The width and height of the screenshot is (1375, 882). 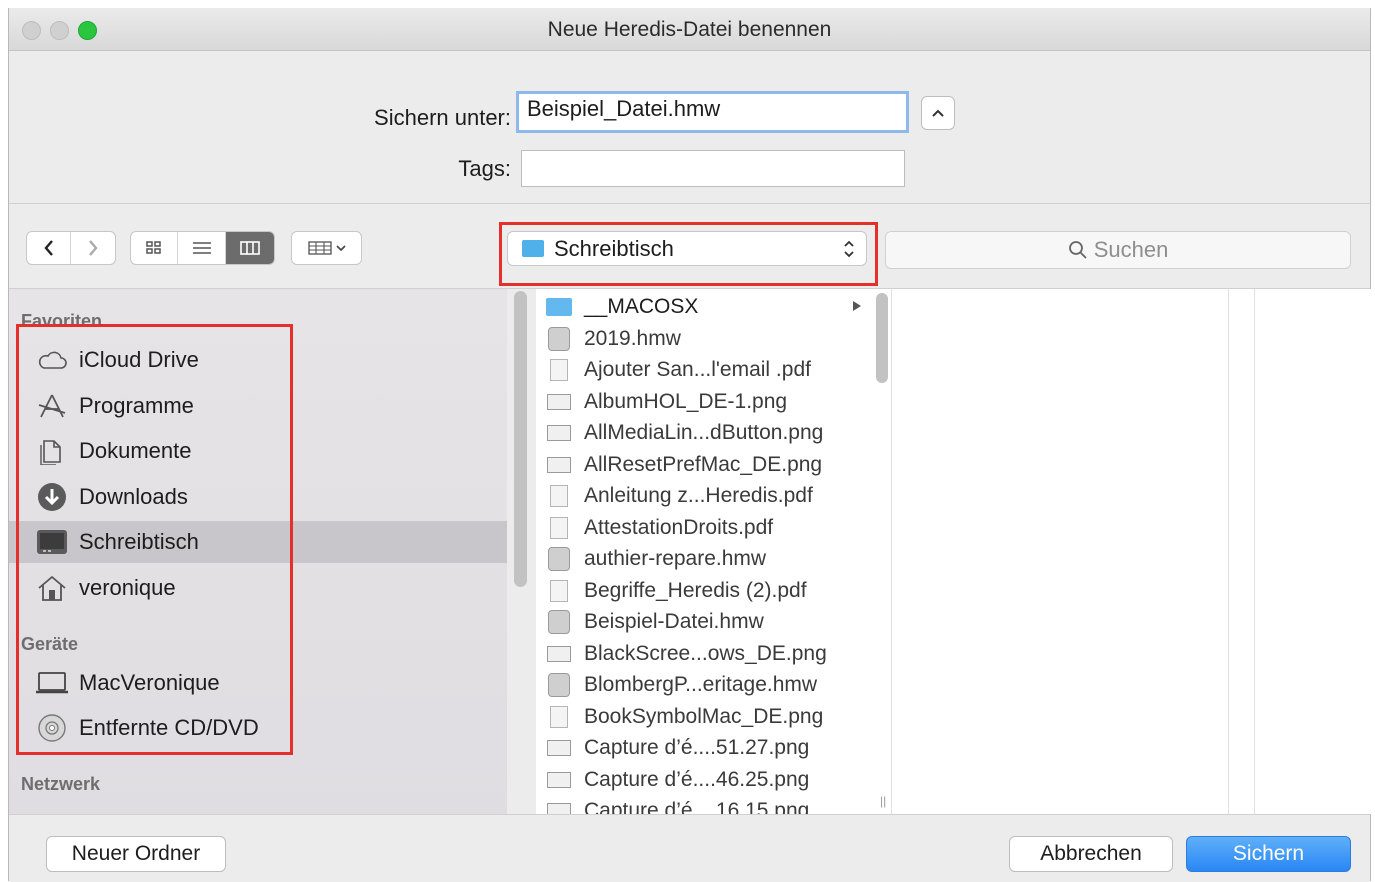 What do you see at coordinates (632, 338) in the screenshot?
I see `file-name: 2019.hmw` at bounding box center [632, 338].